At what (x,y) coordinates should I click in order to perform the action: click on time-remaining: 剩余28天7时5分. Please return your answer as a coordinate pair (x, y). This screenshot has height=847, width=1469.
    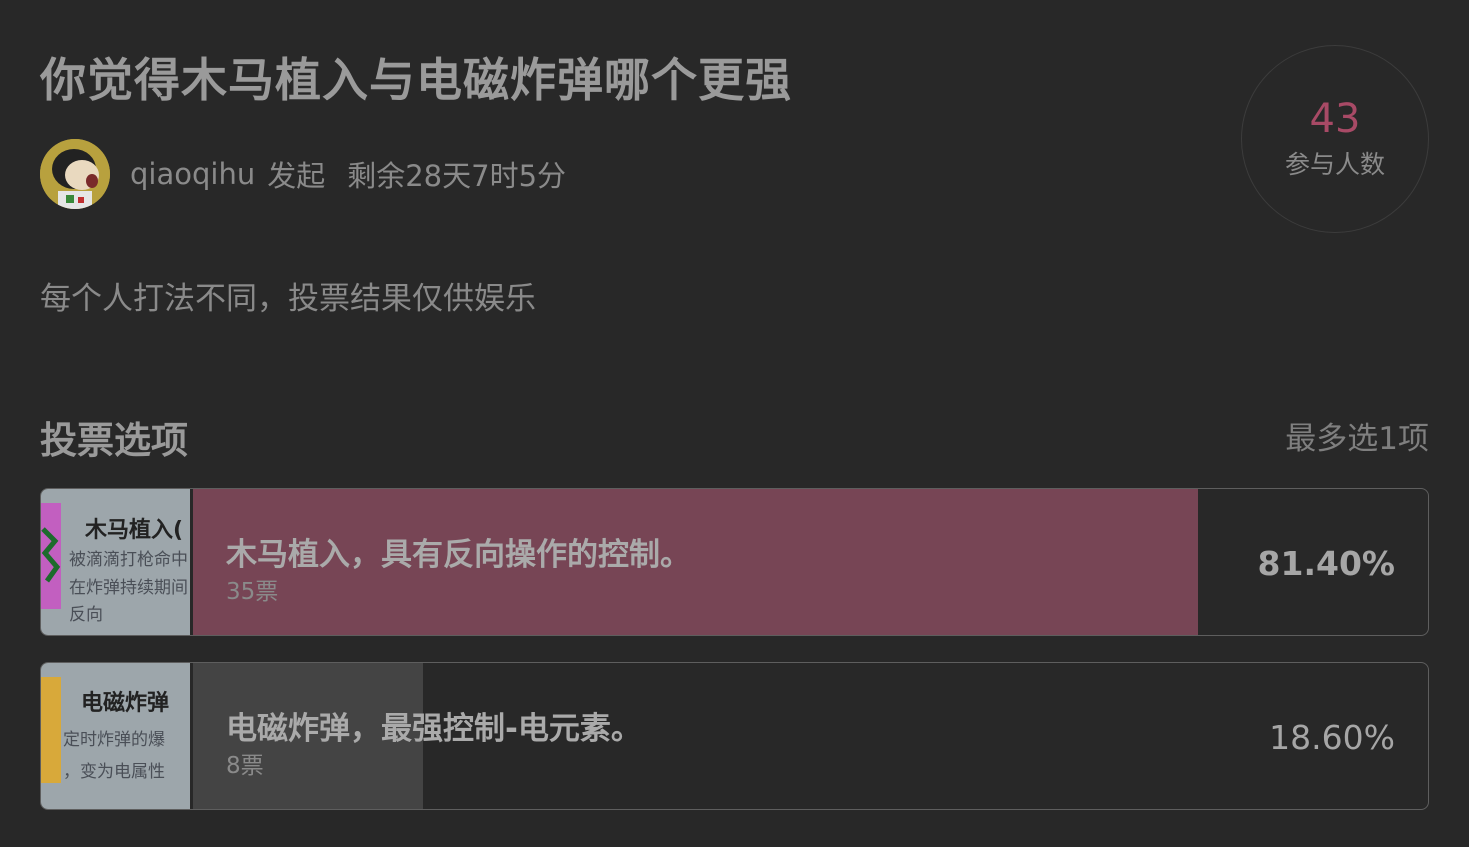
    Looking at the image, I should click on (457, 176).